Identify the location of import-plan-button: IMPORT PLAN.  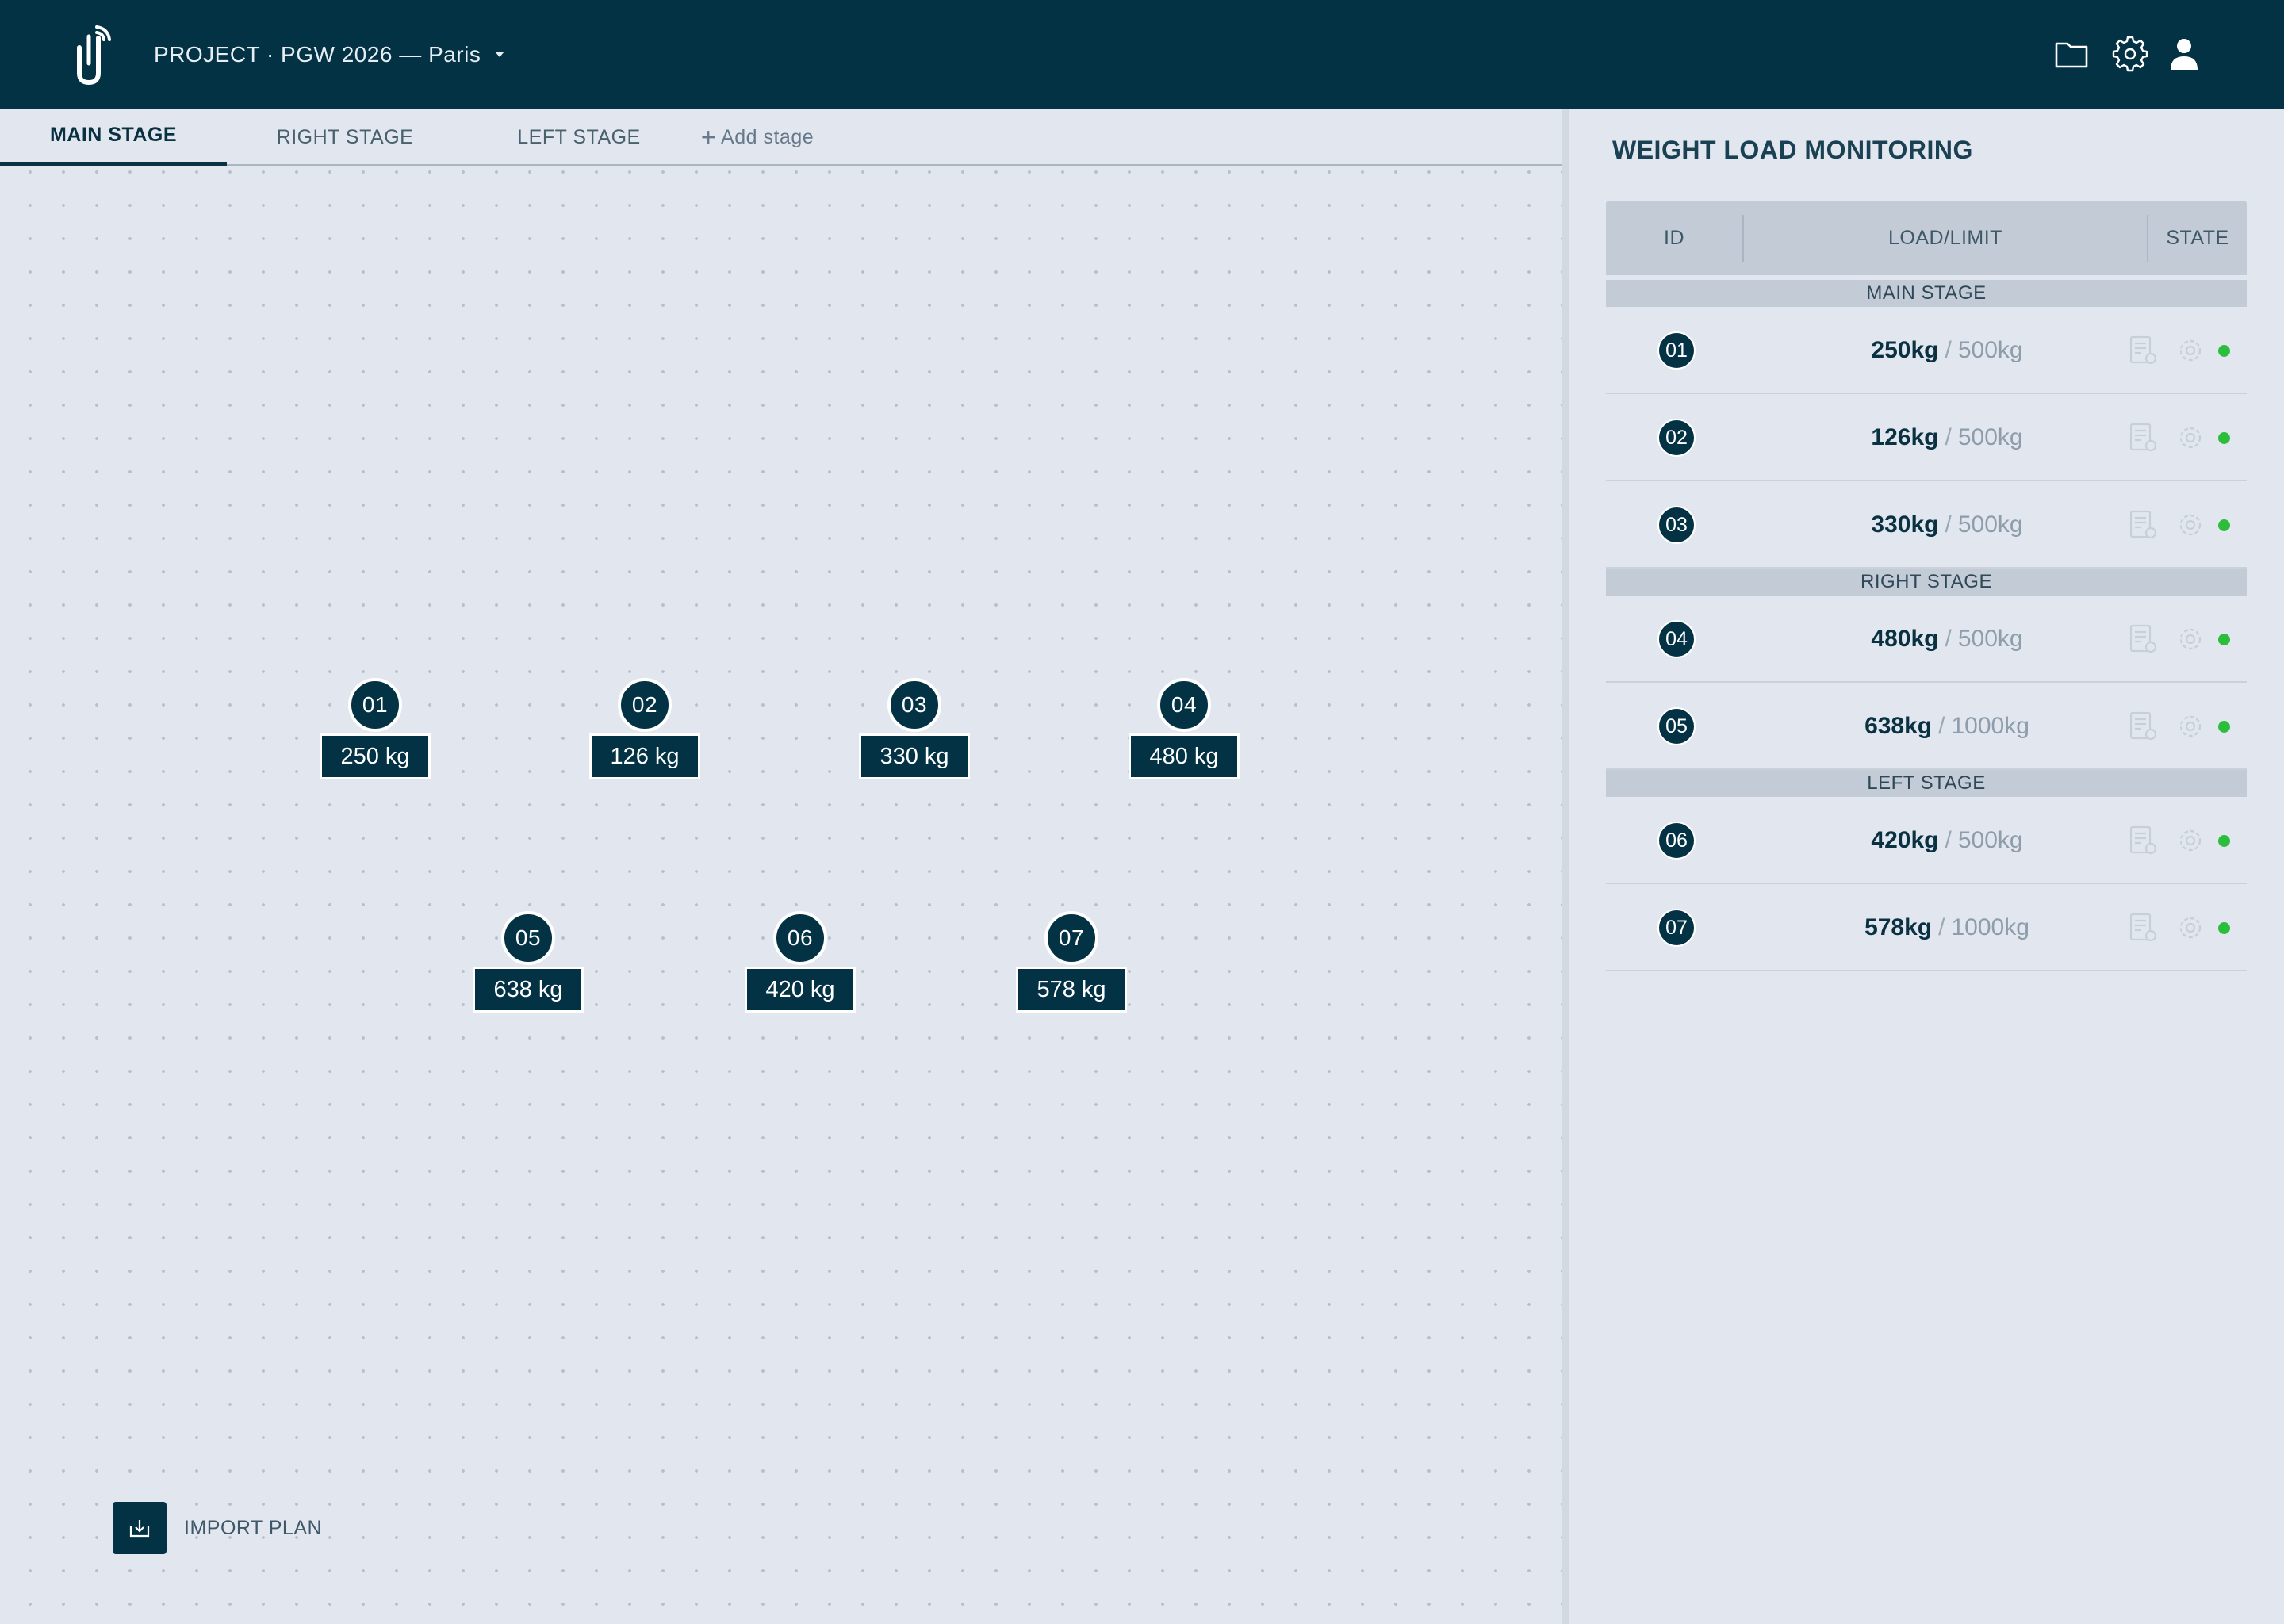
(217, 1528).